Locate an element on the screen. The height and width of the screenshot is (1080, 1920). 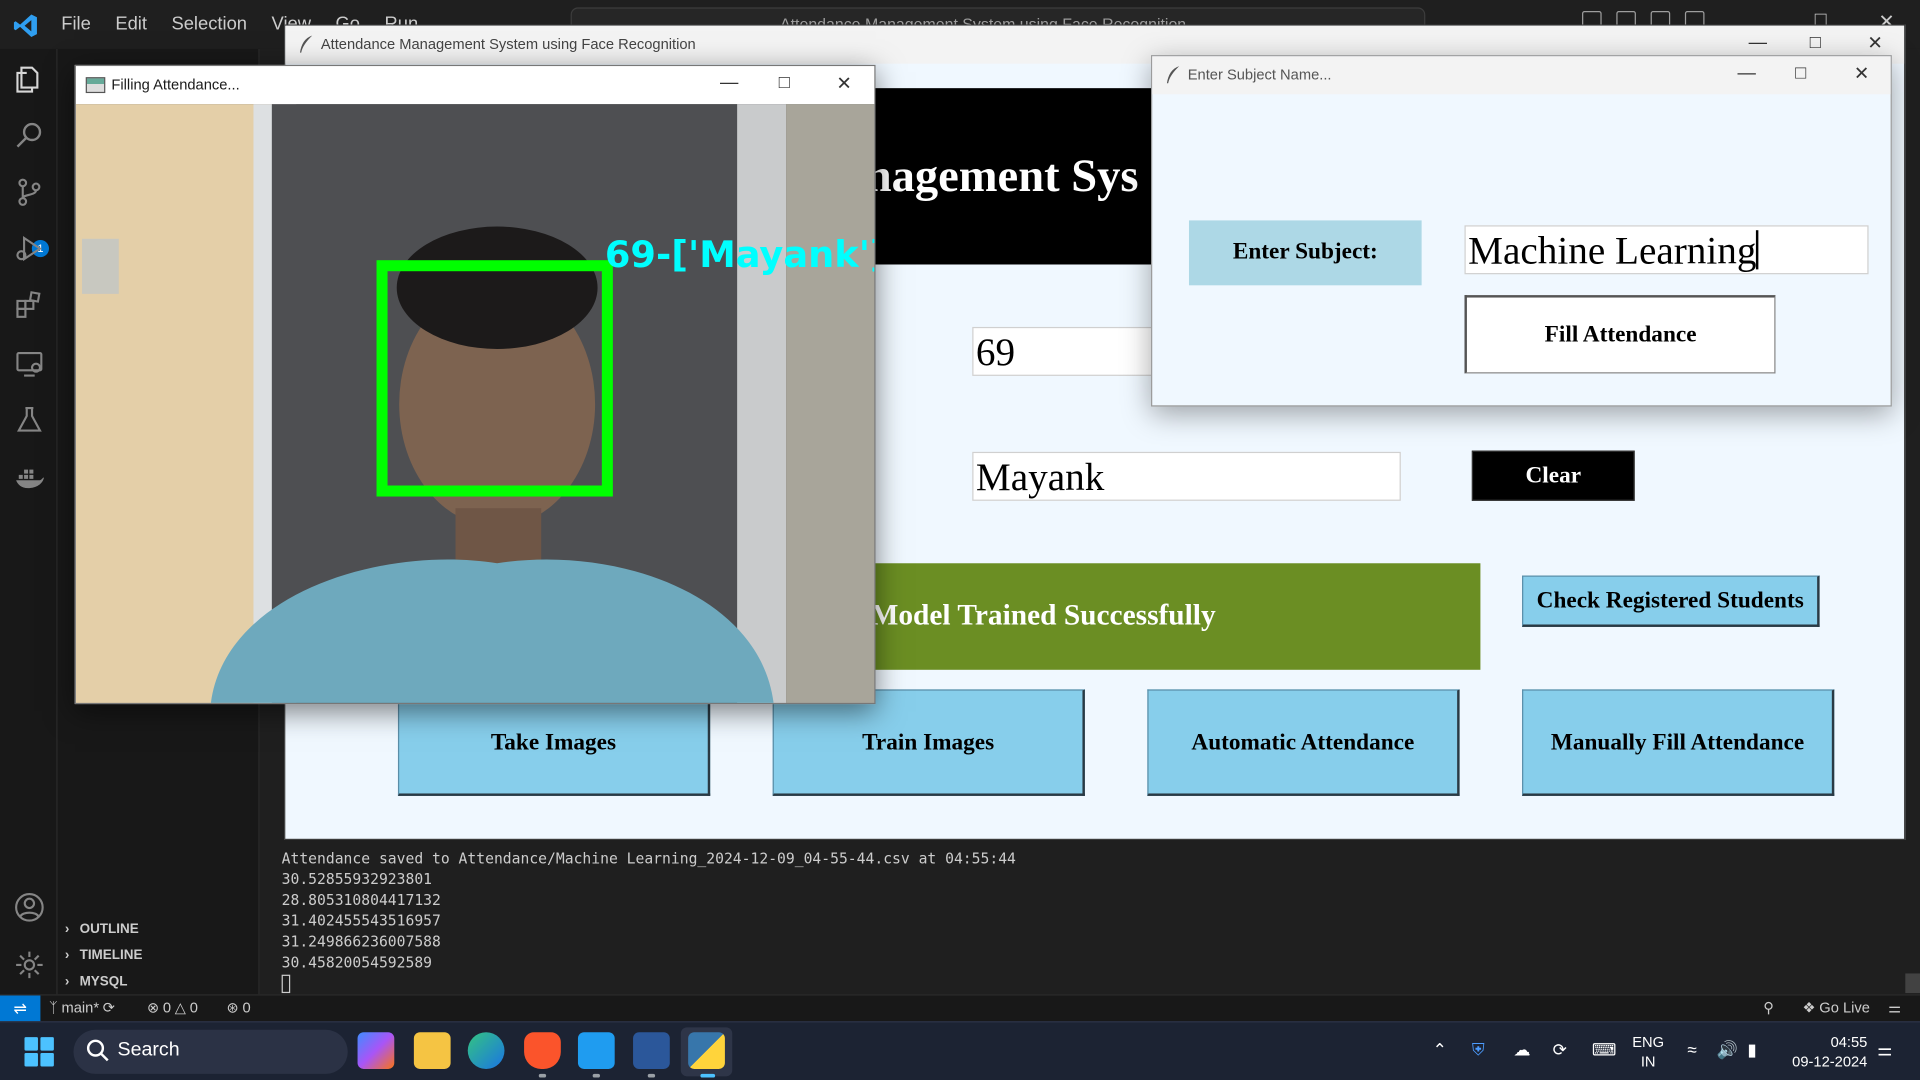
remote-indicator-icon: ⇌ is located at coordinates (20, 1009).